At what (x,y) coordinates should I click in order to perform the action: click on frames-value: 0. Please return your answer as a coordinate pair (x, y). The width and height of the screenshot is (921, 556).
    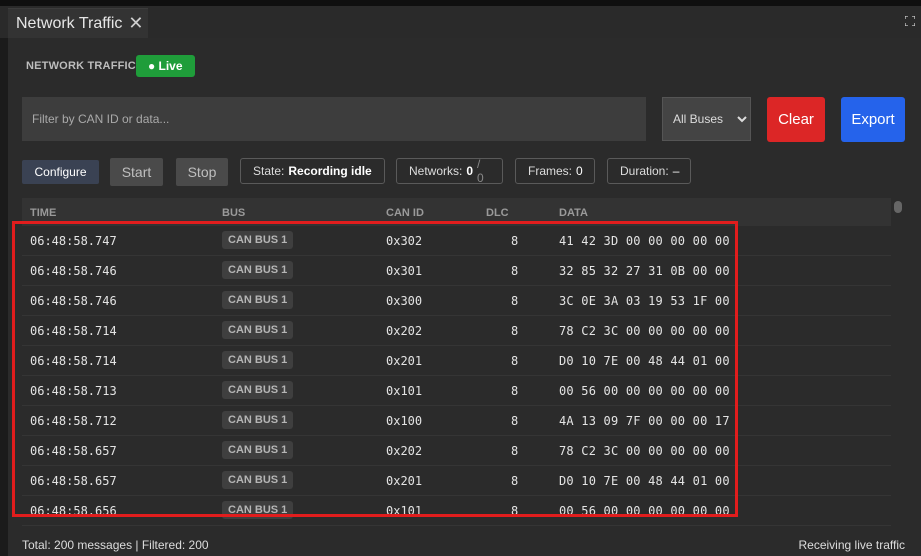
    Looking at the image, I should click on (579, 171).